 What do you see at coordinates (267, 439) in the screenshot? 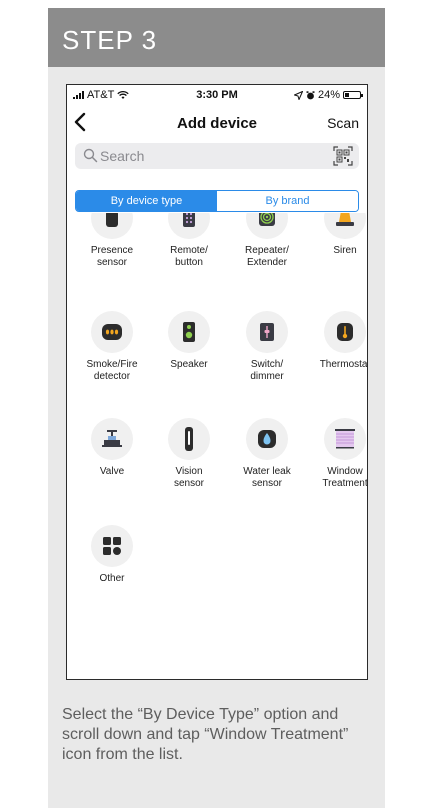
I see `water-leak-icon` at bounding box center [267, 439].